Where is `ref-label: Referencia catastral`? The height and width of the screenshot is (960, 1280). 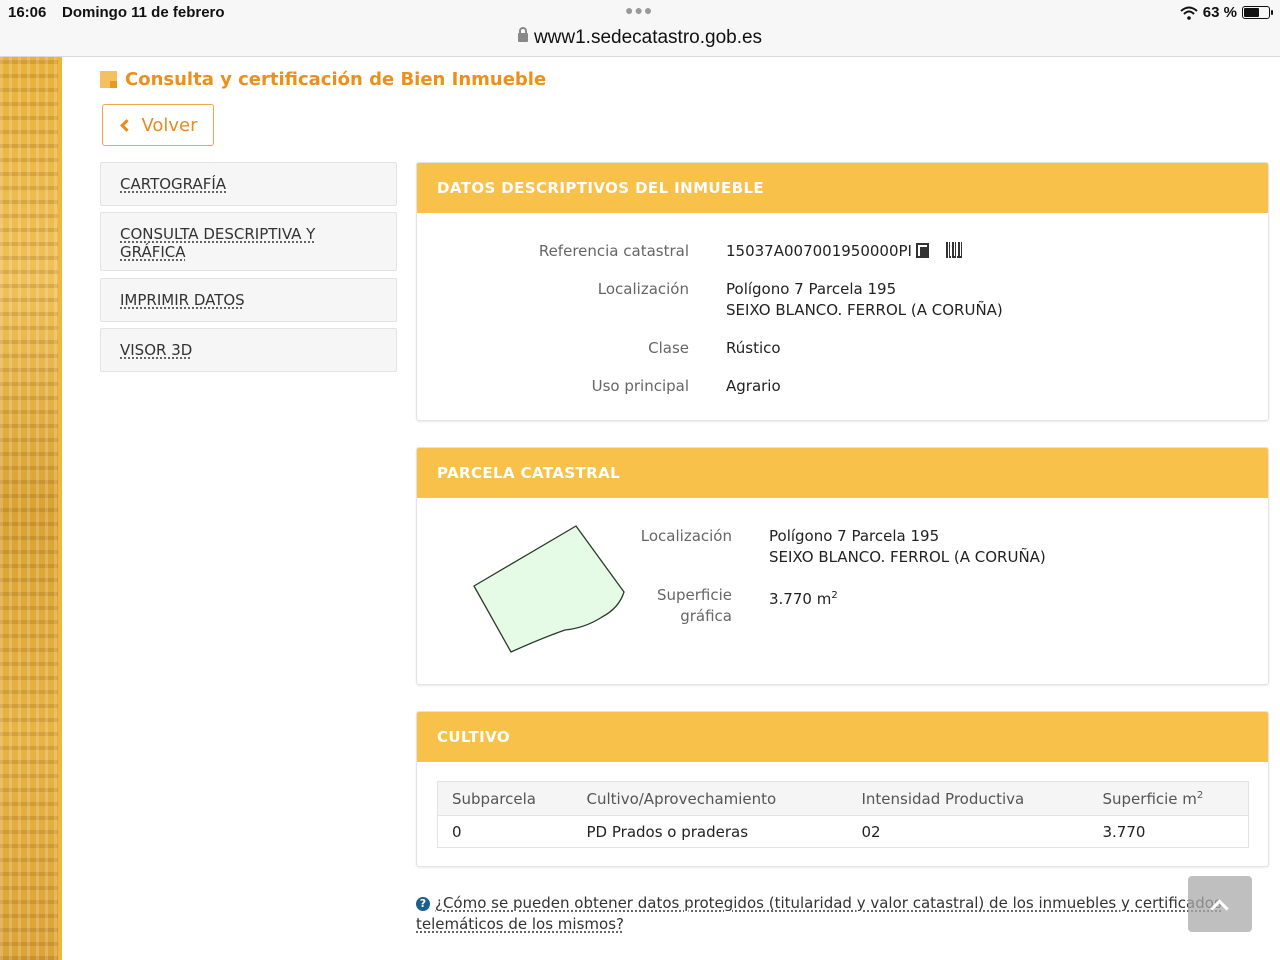
ref-label: Referencia catastral is located at coordinates (613, 251).